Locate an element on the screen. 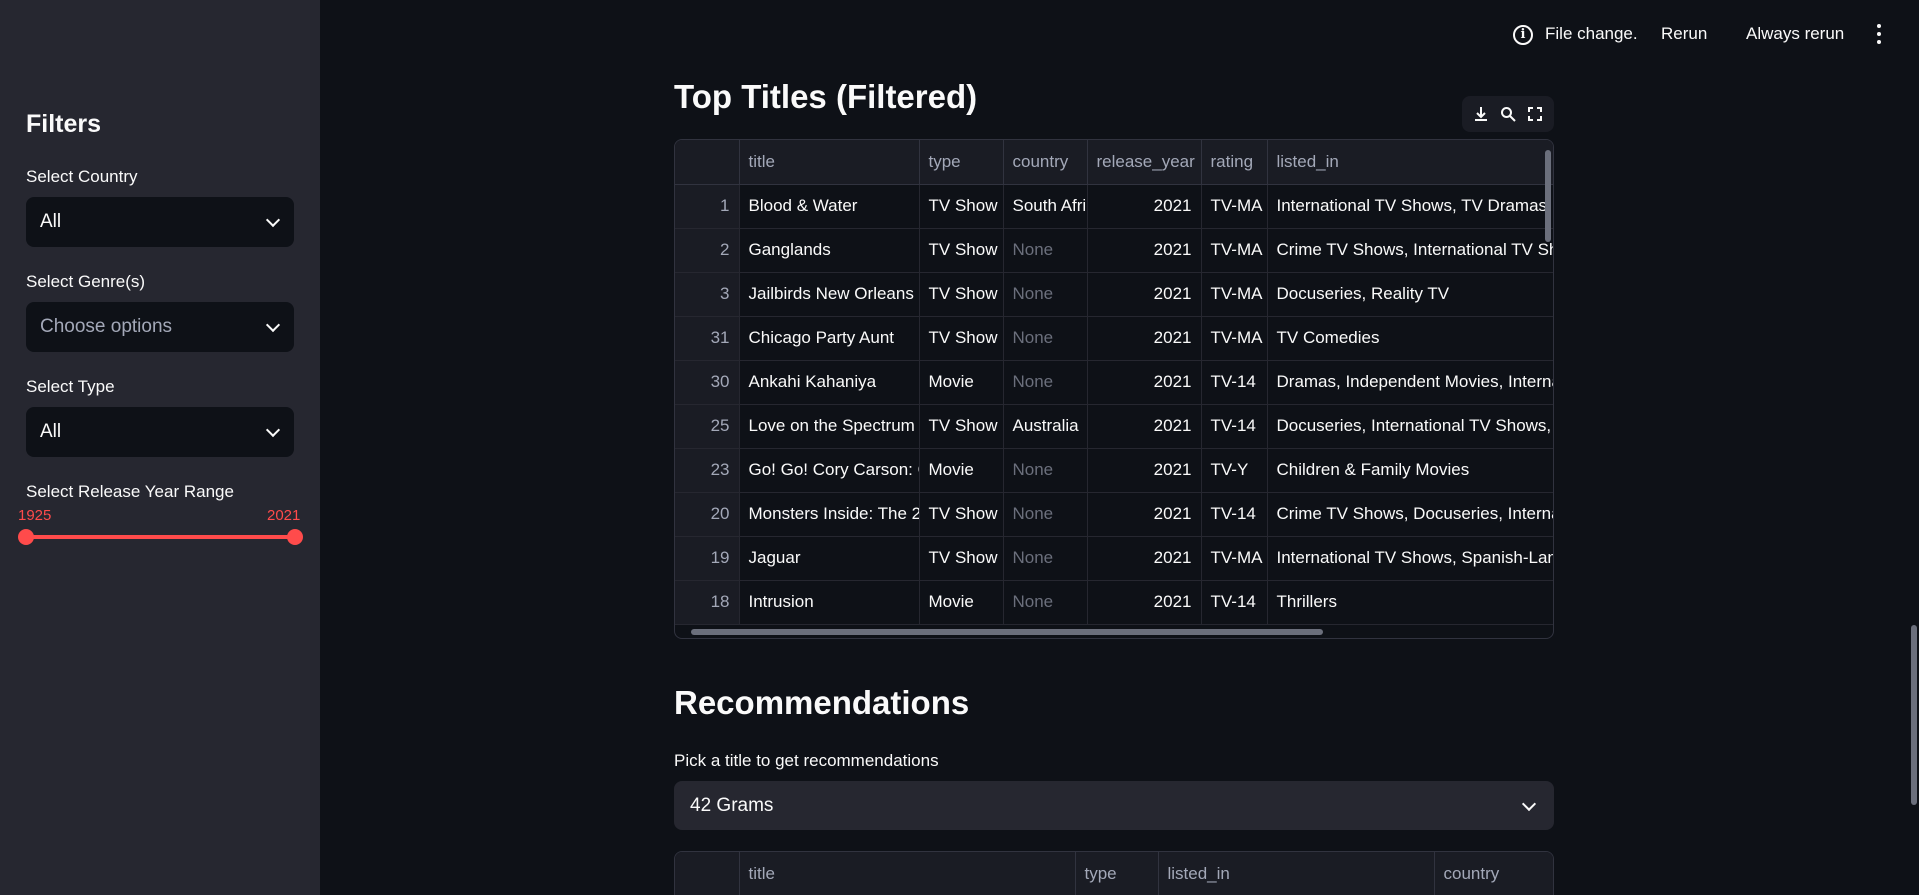 The image size is (1919, 895). column-header: release_year is located at coordinates (1144, 162).